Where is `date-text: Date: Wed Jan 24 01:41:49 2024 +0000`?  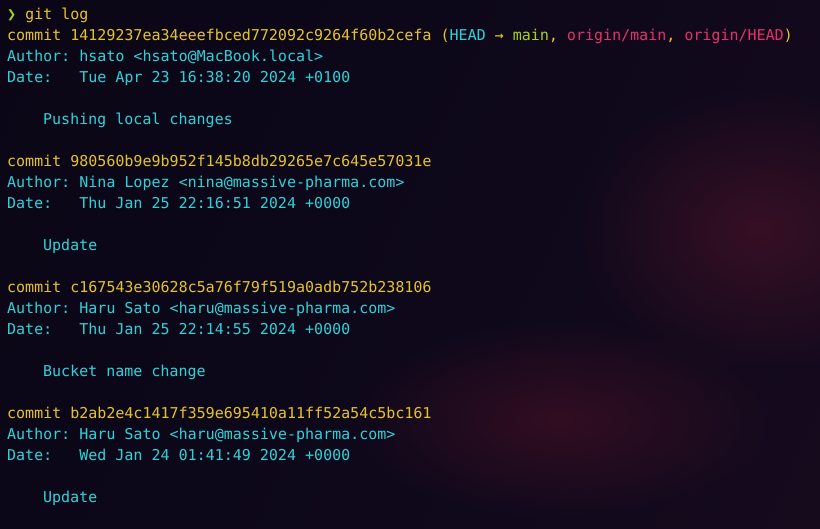
date-text: Date: Wed Jan 24 01:41:49 2024 +0000 is located at coordinates (178, 455).